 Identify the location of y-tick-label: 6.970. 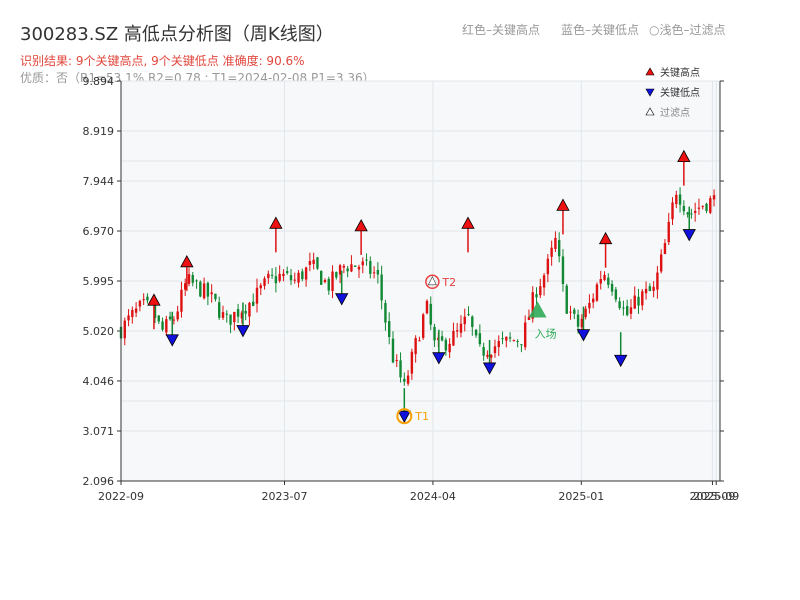
(99, 231).